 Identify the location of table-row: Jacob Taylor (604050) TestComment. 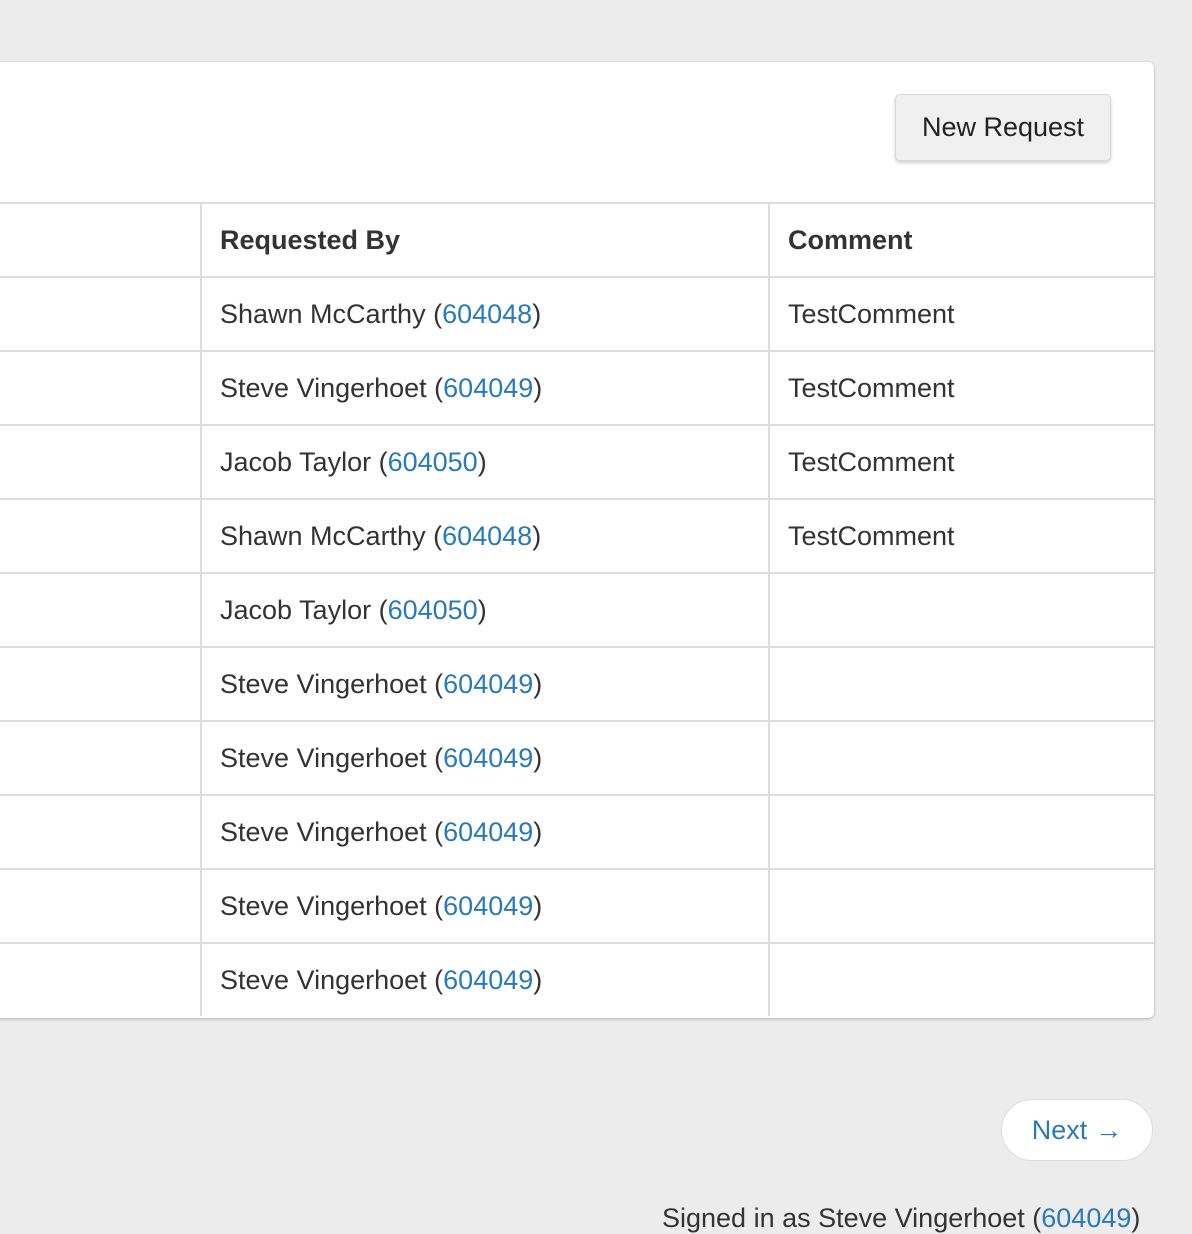
(577, 461).